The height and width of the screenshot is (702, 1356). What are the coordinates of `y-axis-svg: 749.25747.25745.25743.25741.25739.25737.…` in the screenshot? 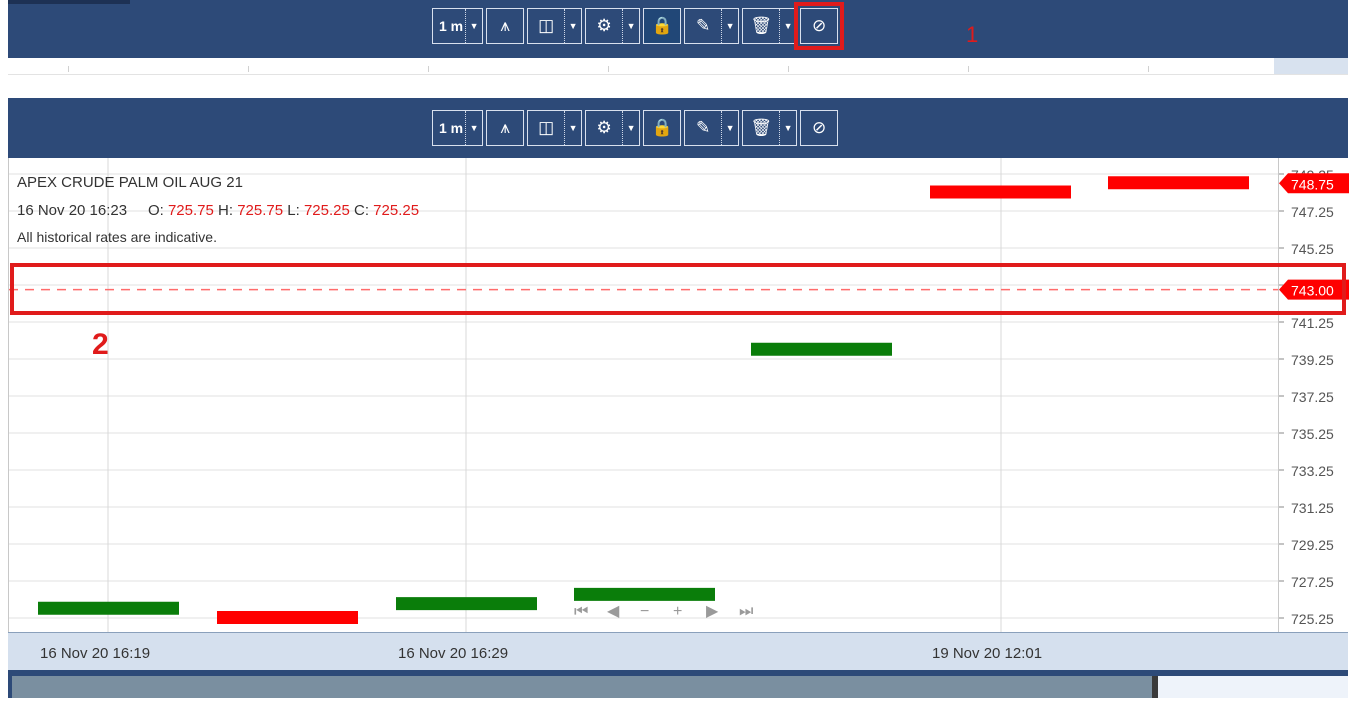 It's located at (1315, 397).